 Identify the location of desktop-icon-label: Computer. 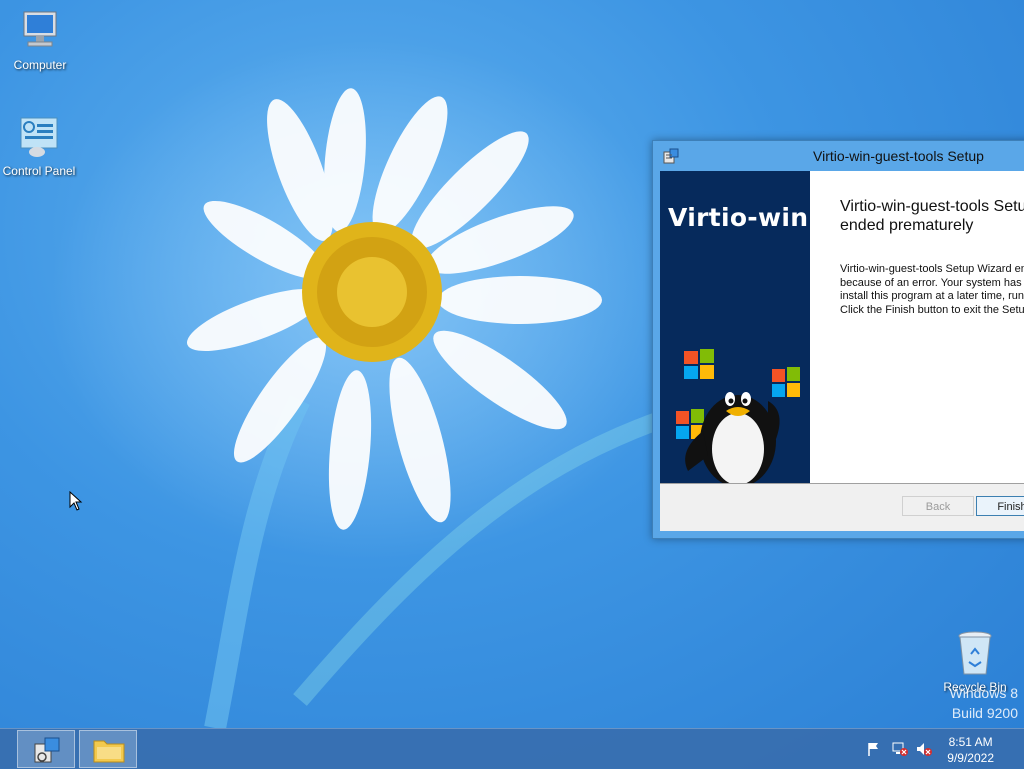
(40, 65).